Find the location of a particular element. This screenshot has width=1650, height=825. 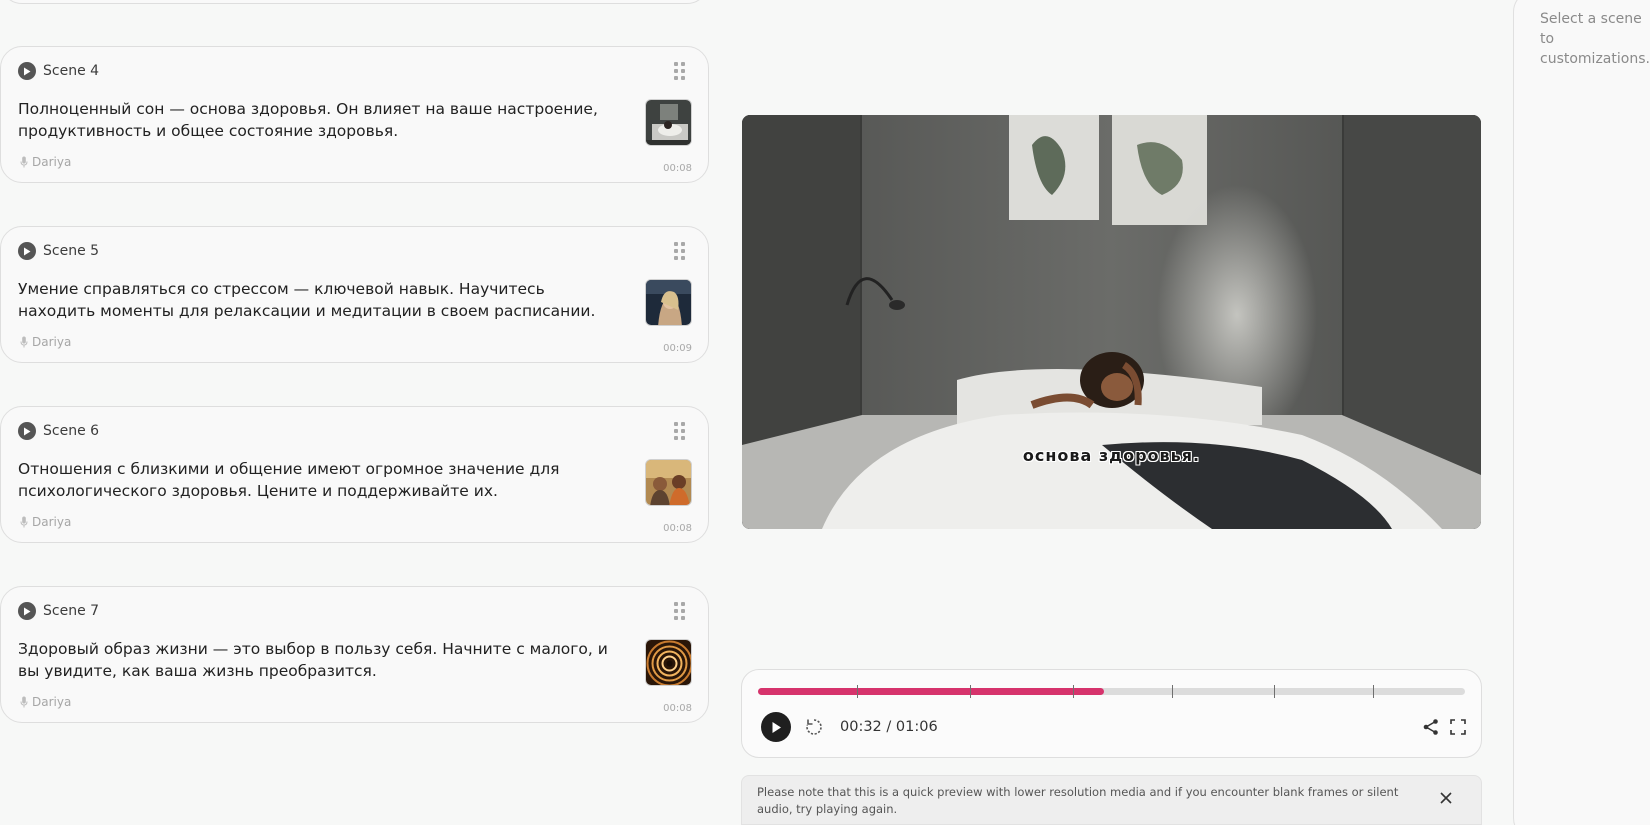

woman-in-car-thumbnail is located at coordinates (668, 302).